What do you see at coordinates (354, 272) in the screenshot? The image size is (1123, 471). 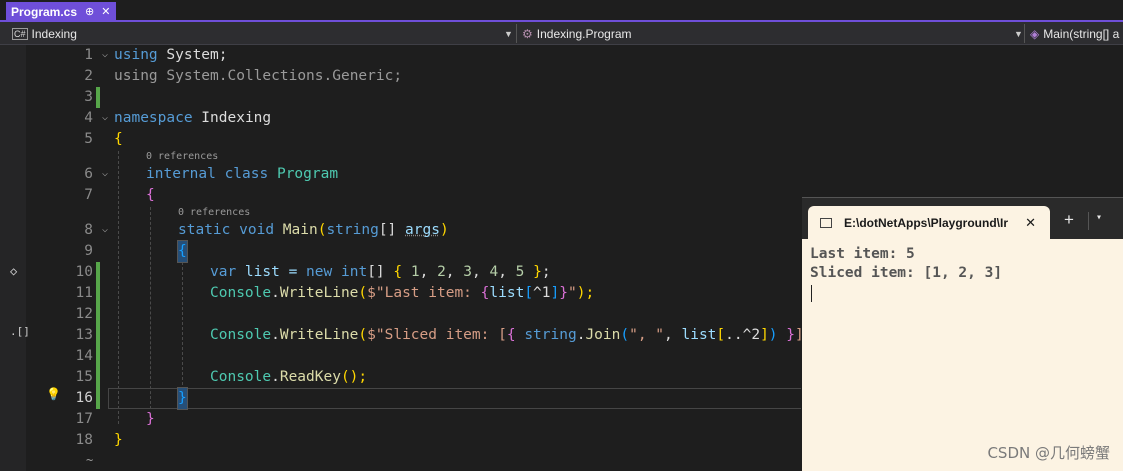 I see `keyword: int` at bounding box center [354, 272].